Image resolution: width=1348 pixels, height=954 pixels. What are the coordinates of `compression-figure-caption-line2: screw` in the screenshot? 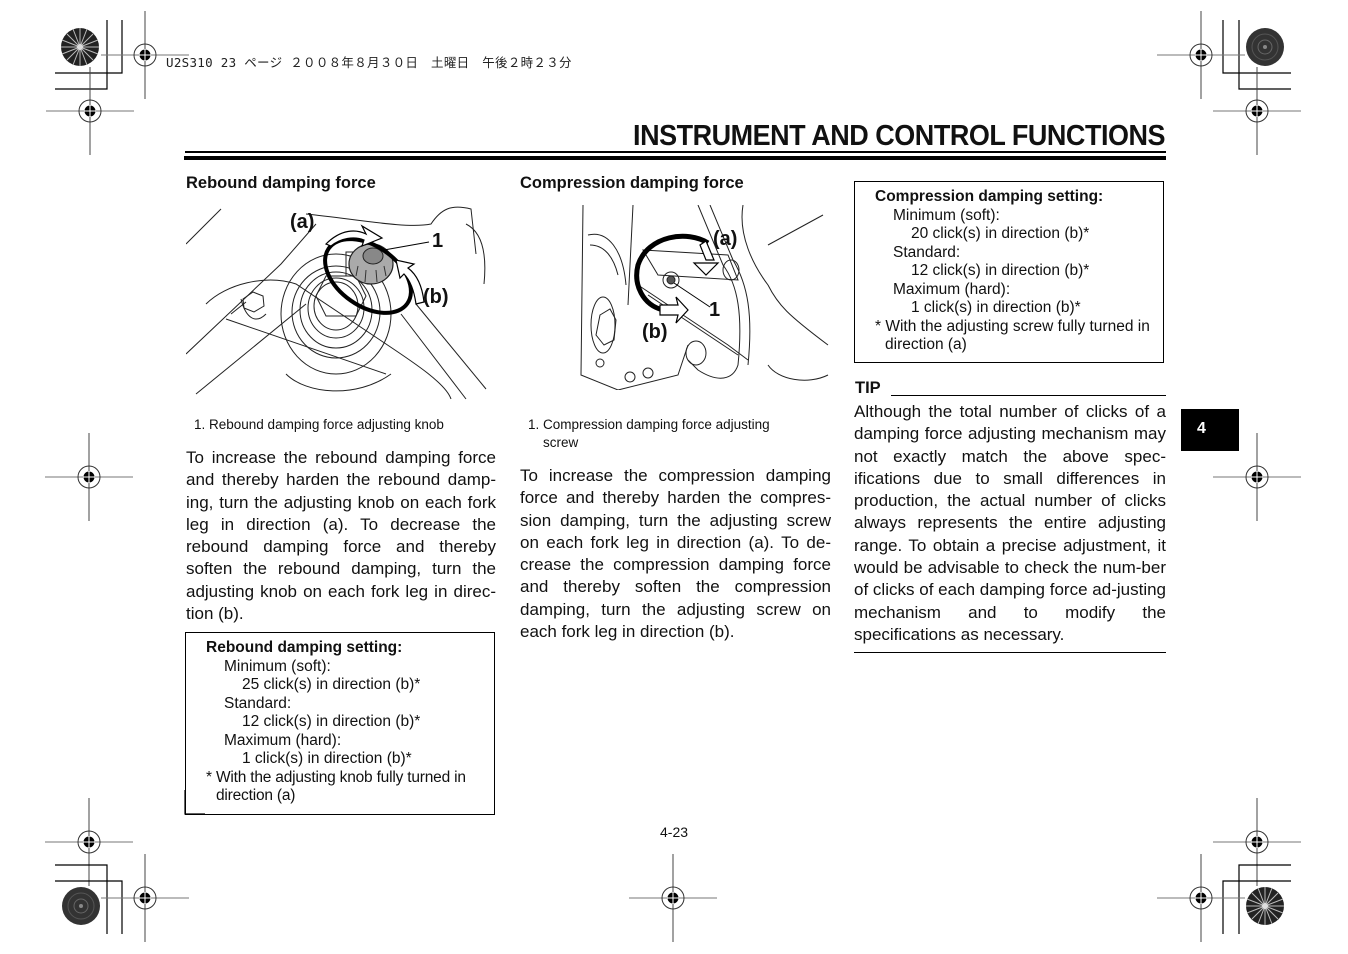 It's located at (561, 442).